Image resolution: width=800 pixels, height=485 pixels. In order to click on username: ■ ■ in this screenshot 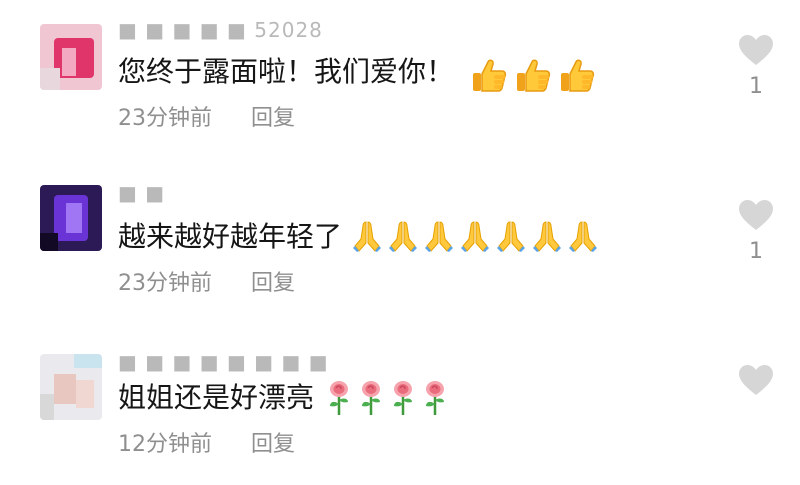, I will do `click(141, 193)`.